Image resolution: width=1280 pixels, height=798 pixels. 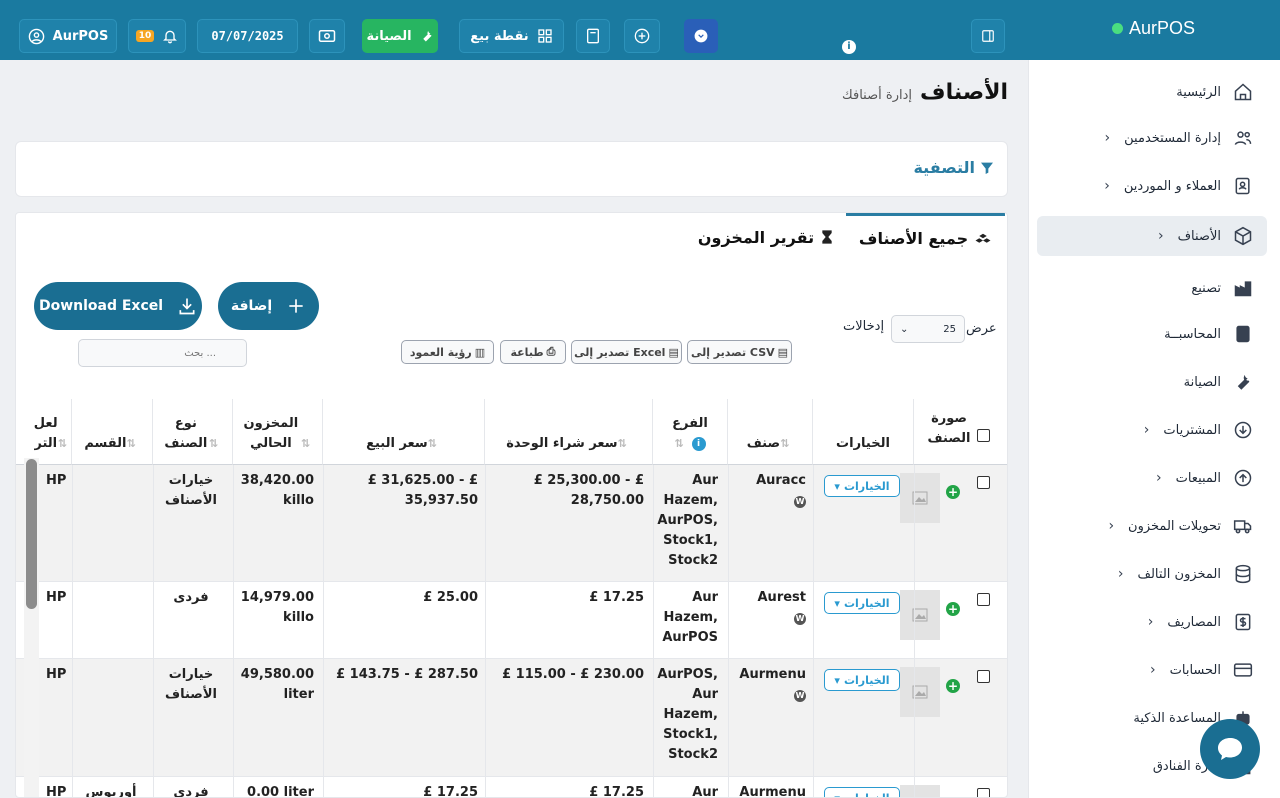 What do you see at coordinates (1152, 236) in the screenshot?
I see `sidebar-item-4: الأصناف ‹` at bounding box center [1152, 236].